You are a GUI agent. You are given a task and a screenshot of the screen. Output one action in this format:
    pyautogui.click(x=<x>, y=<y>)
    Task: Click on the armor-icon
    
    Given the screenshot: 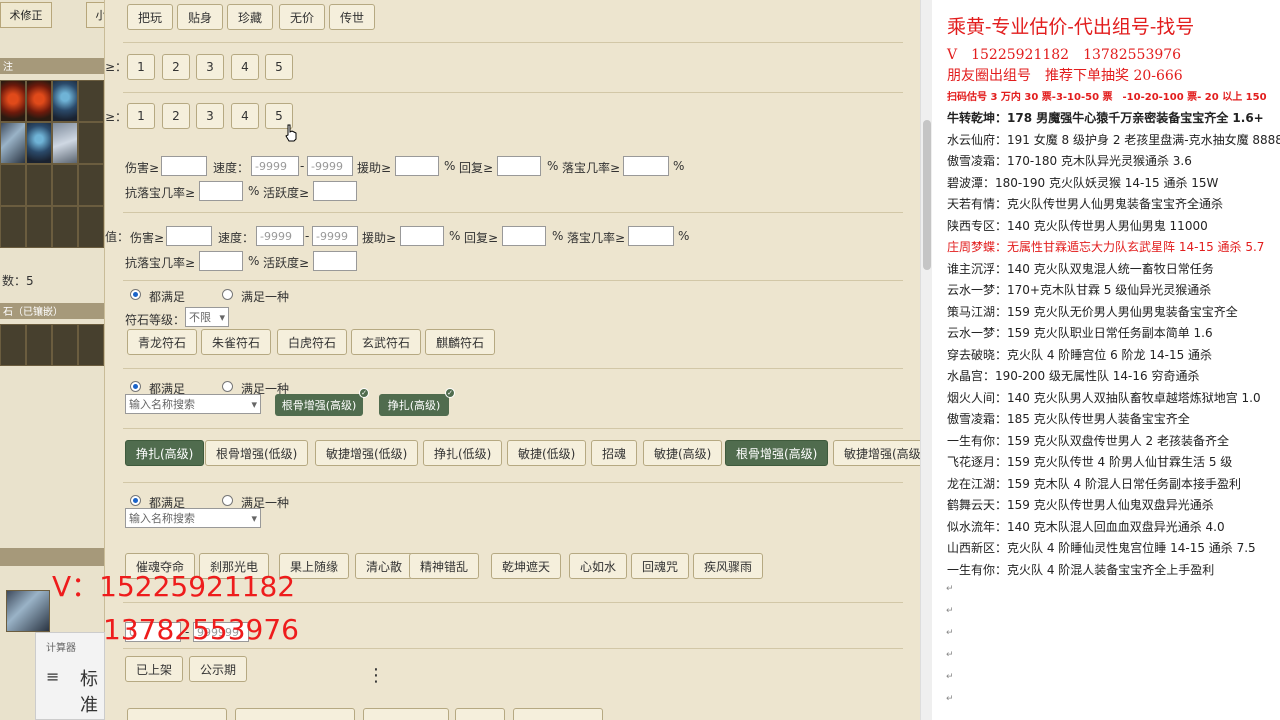 What is the action you would take?
    pyautogui.click(x=65, y=143)
    